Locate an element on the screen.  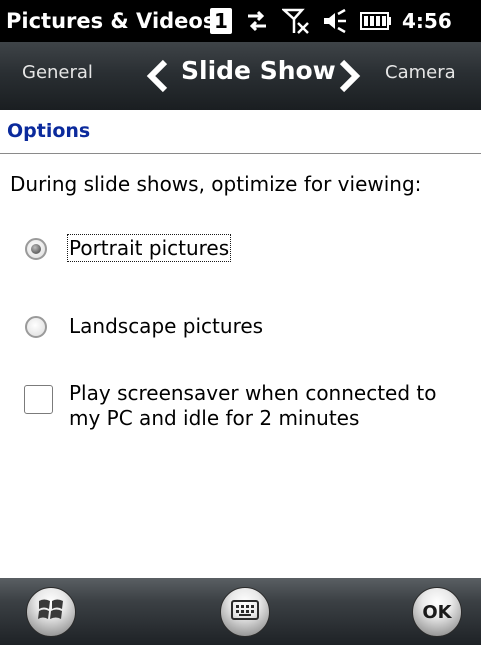
section-header: Options is located at coordinates (240, 132).